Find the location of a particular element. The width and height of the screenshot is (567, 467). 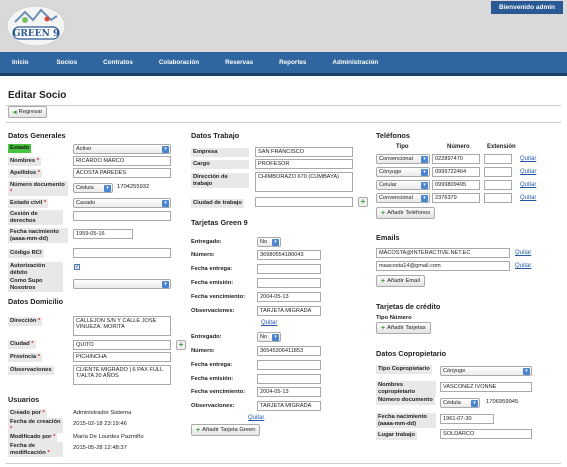

copro-nombres-label: Nombres copropietario is located at coordinates (406, 389).